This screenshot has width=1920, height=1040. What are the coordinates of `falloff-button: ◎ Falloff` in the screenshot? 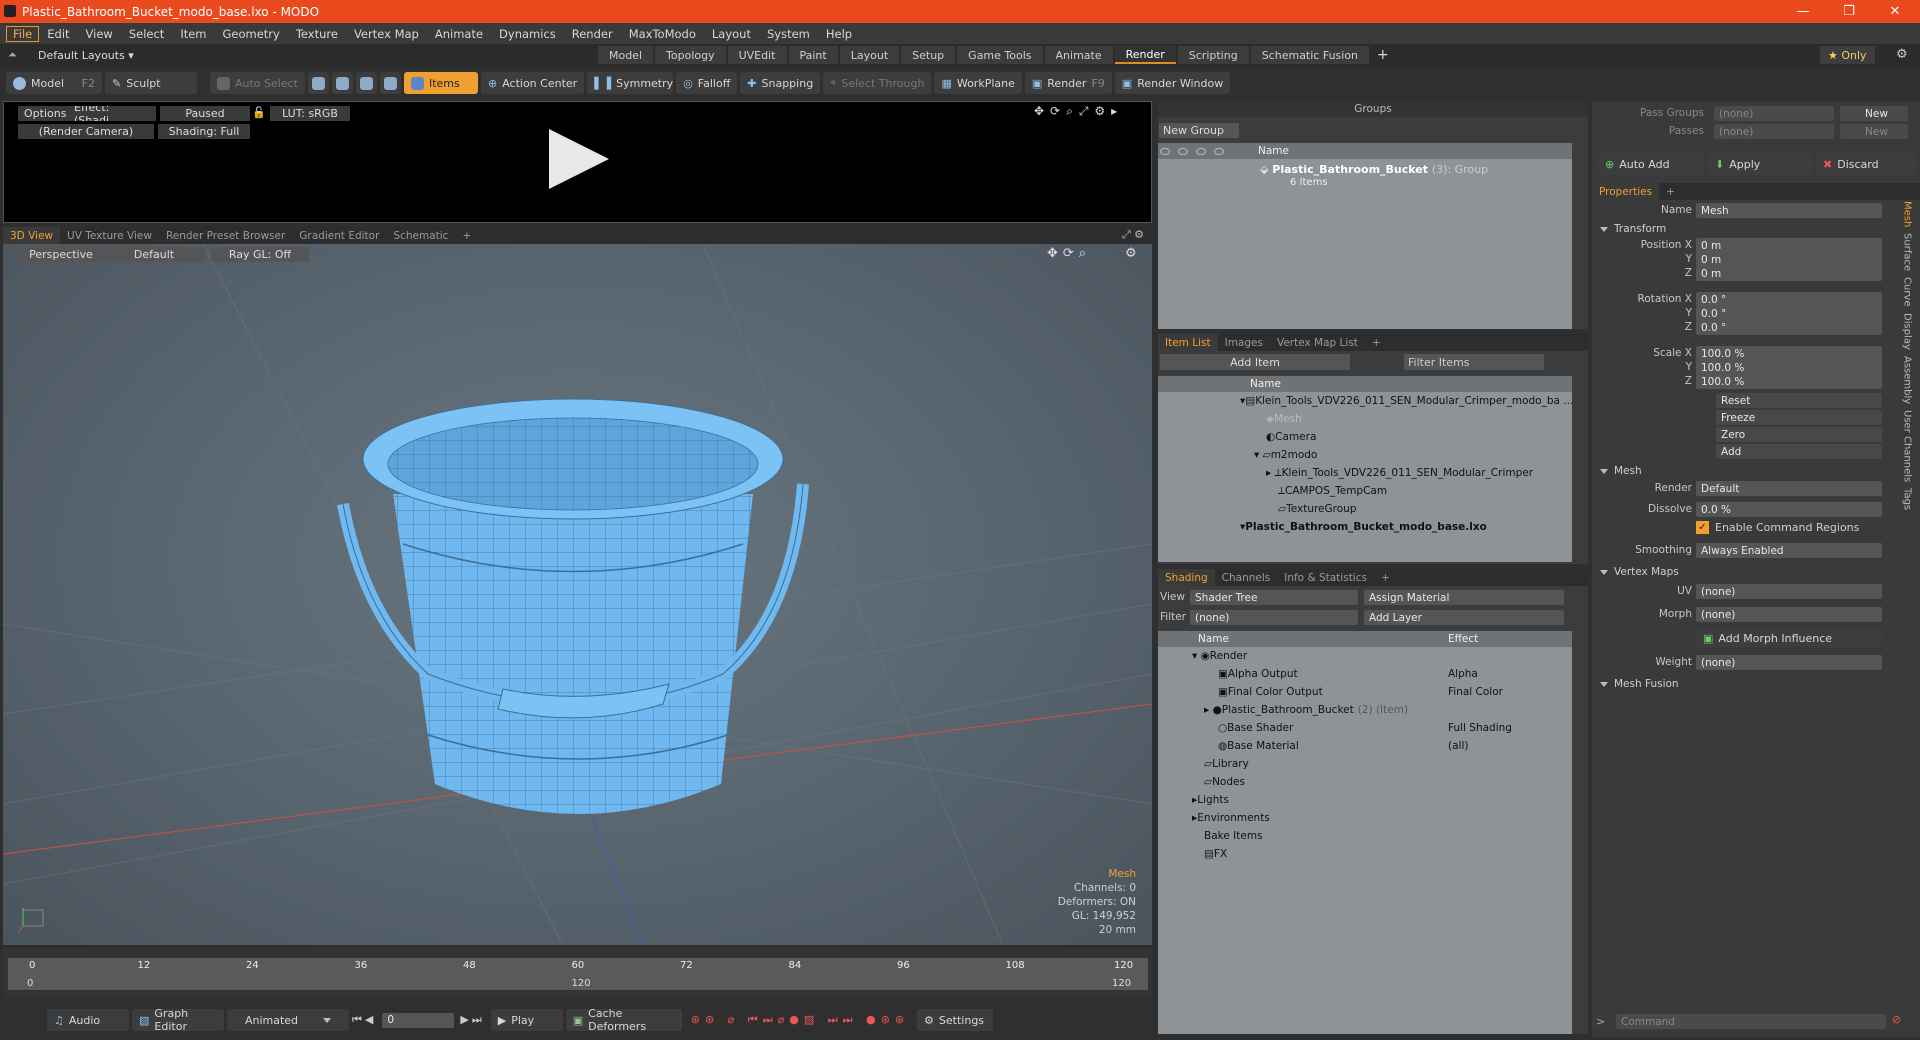 It's located at (707, 83).